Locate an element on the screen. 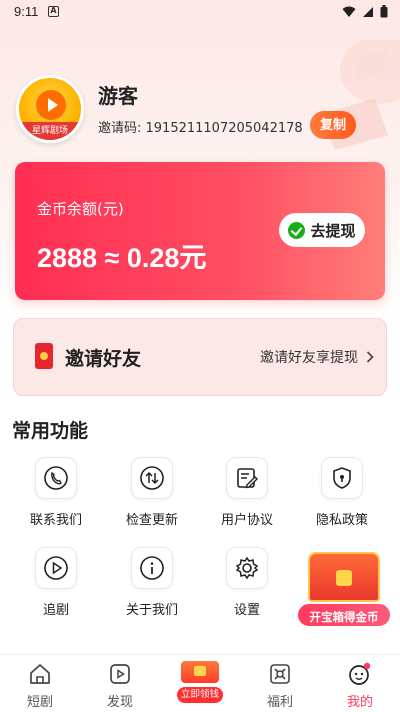 The image size is (400, 712). copy-button: 复制 is located at coordinates (333, 125).